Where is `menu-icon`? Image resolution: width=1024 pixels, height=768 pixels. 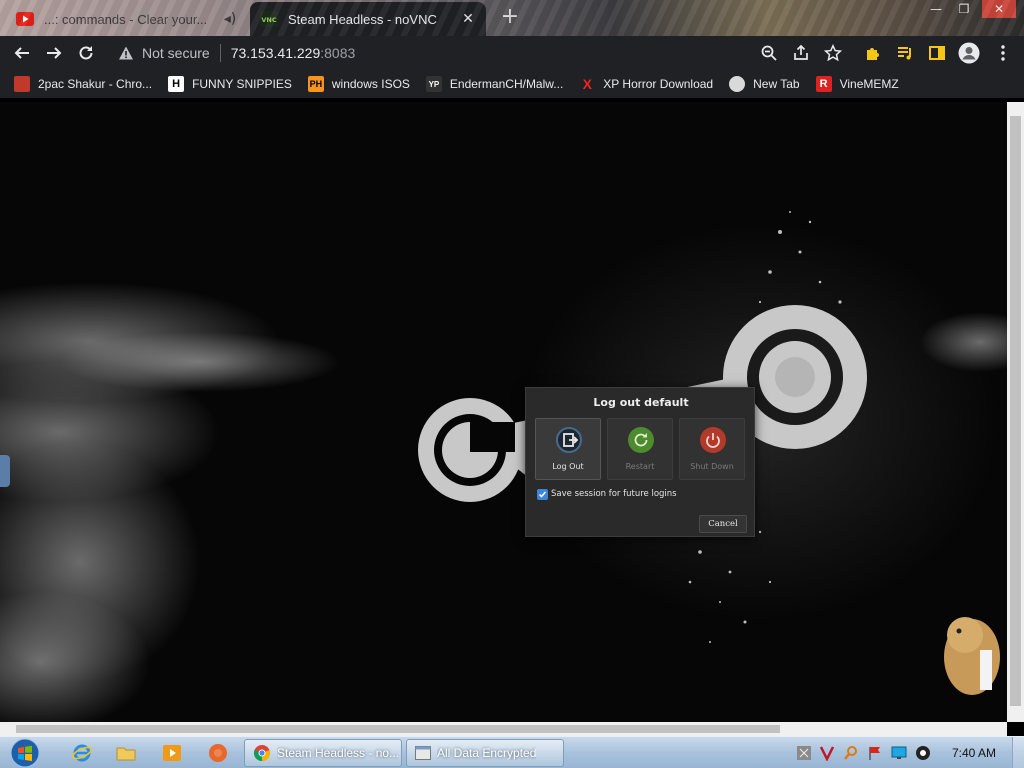
menu-icon is located at coordinates (1003, 53).